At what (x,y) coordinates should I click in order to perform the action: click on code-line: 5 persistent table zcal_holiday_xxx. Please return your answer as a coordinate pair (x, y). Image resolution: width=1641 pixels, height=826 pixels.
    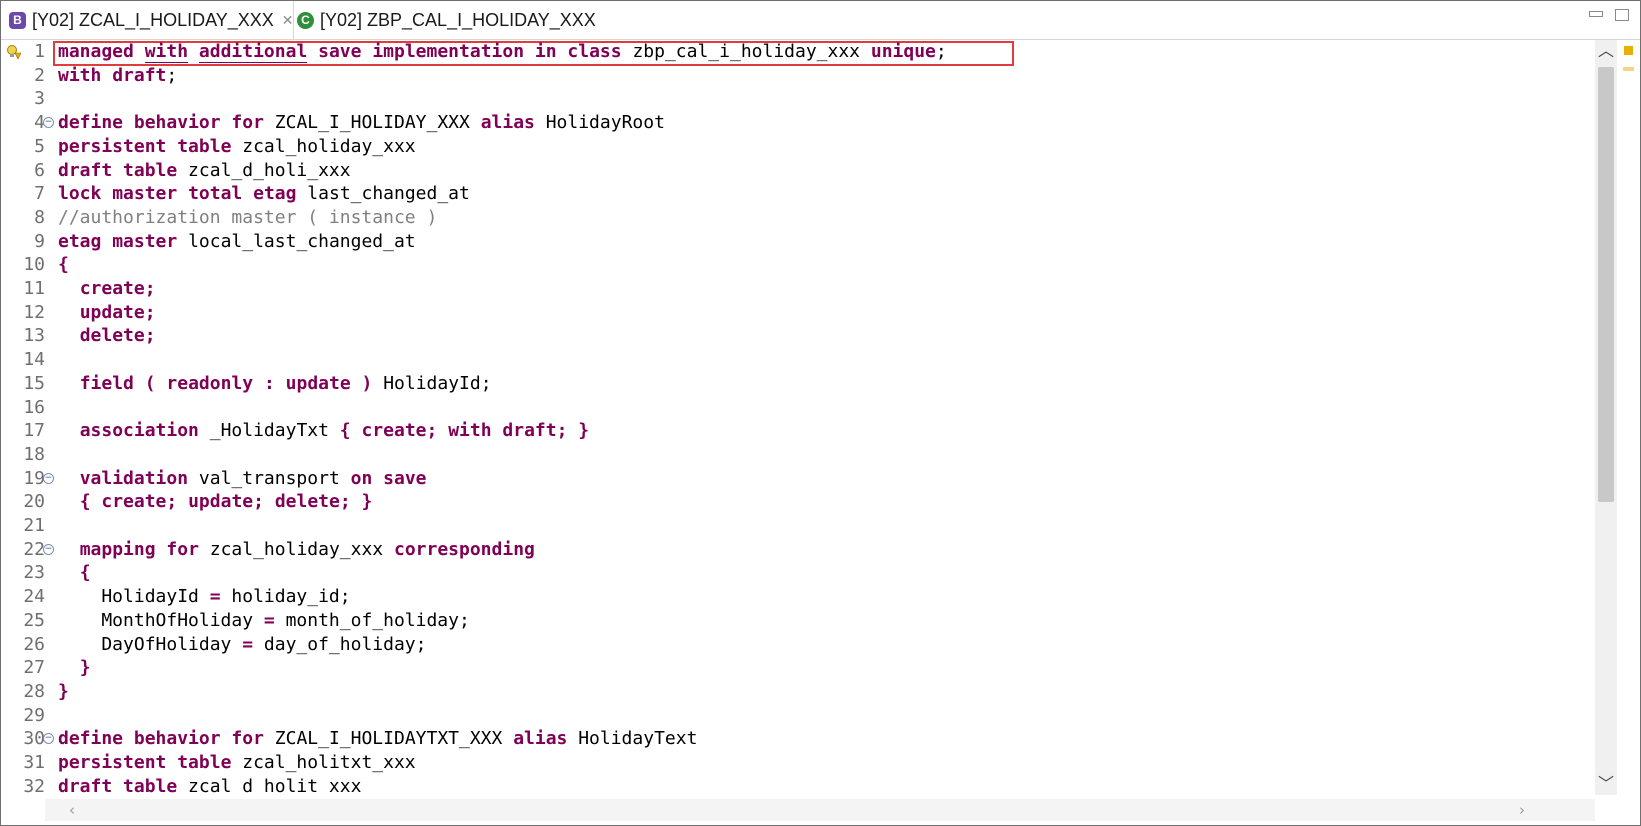
    Looking at the image, I should click on (798, 147).